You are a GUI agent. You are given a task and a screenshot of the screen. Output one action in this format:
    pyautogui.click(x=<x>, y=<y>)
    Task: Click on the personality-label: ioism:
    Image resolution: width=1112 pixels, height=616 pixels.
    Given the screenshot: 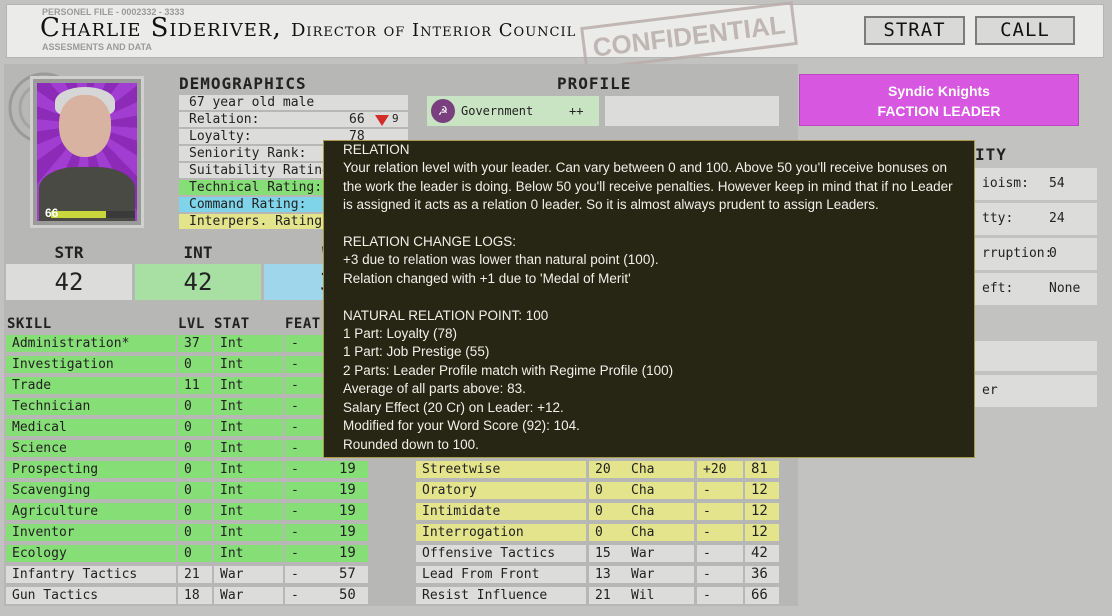 What is the action you would take?
    pyautogui.click(x=1005, y=183)
    